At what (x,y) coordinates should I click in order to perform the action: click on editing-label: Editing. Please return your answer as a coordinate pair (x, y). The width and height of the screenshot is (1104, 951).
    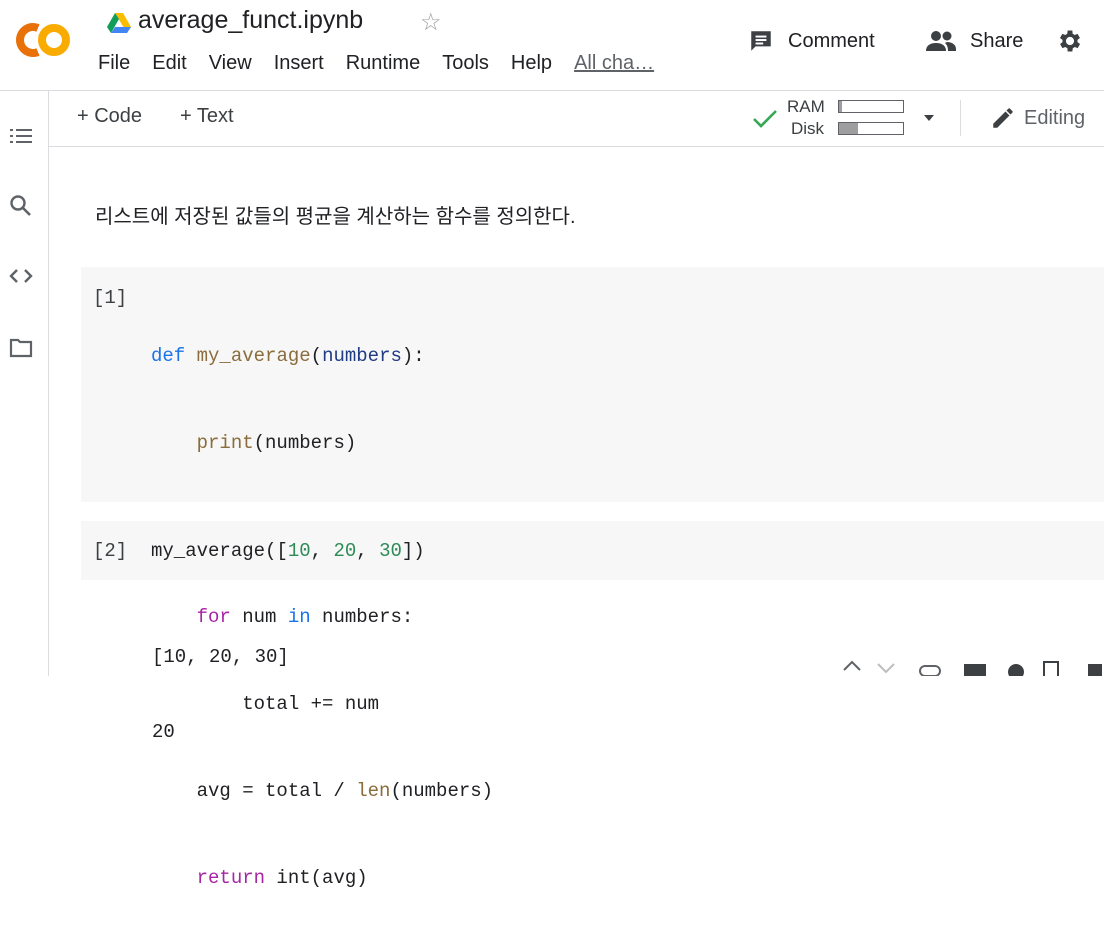
    Looking at the image, I should click on (1055, 117).